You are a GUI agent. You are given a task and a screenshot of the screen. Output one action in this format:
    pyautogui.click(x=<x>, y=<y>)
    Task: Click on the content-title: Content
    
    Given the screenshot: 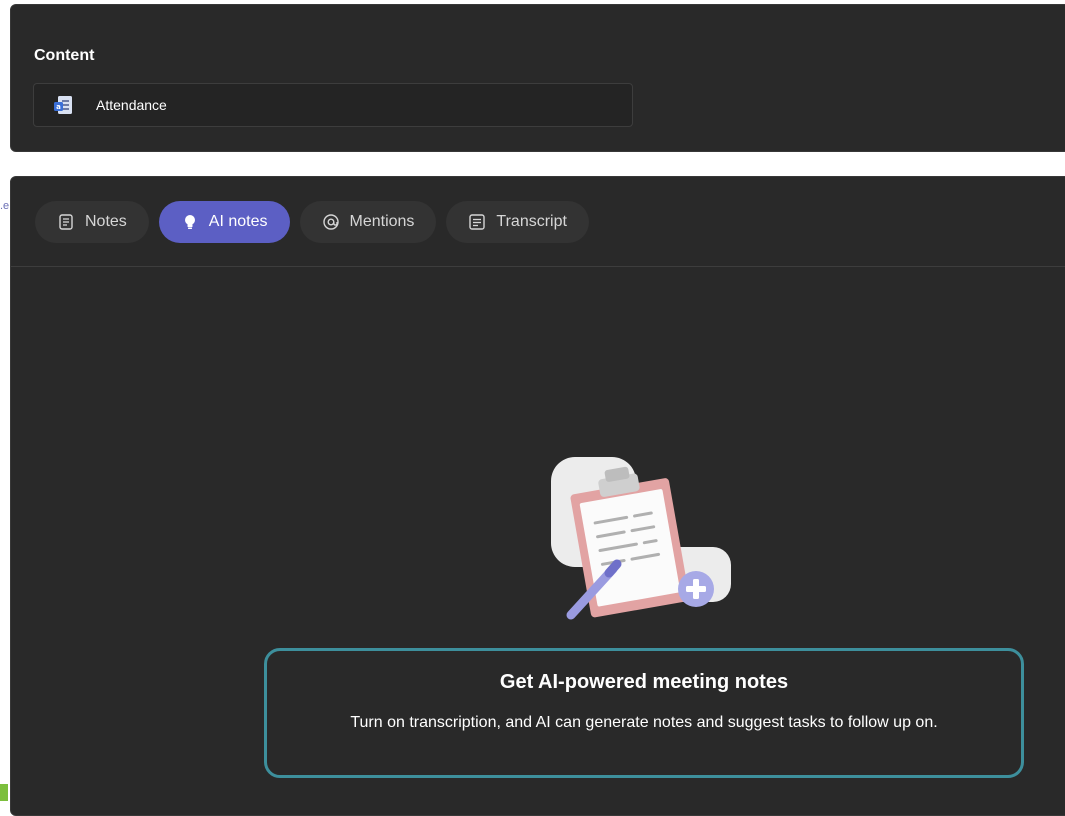 What is the action you would take?
    pyautogui.click(x=64, y=55)
    